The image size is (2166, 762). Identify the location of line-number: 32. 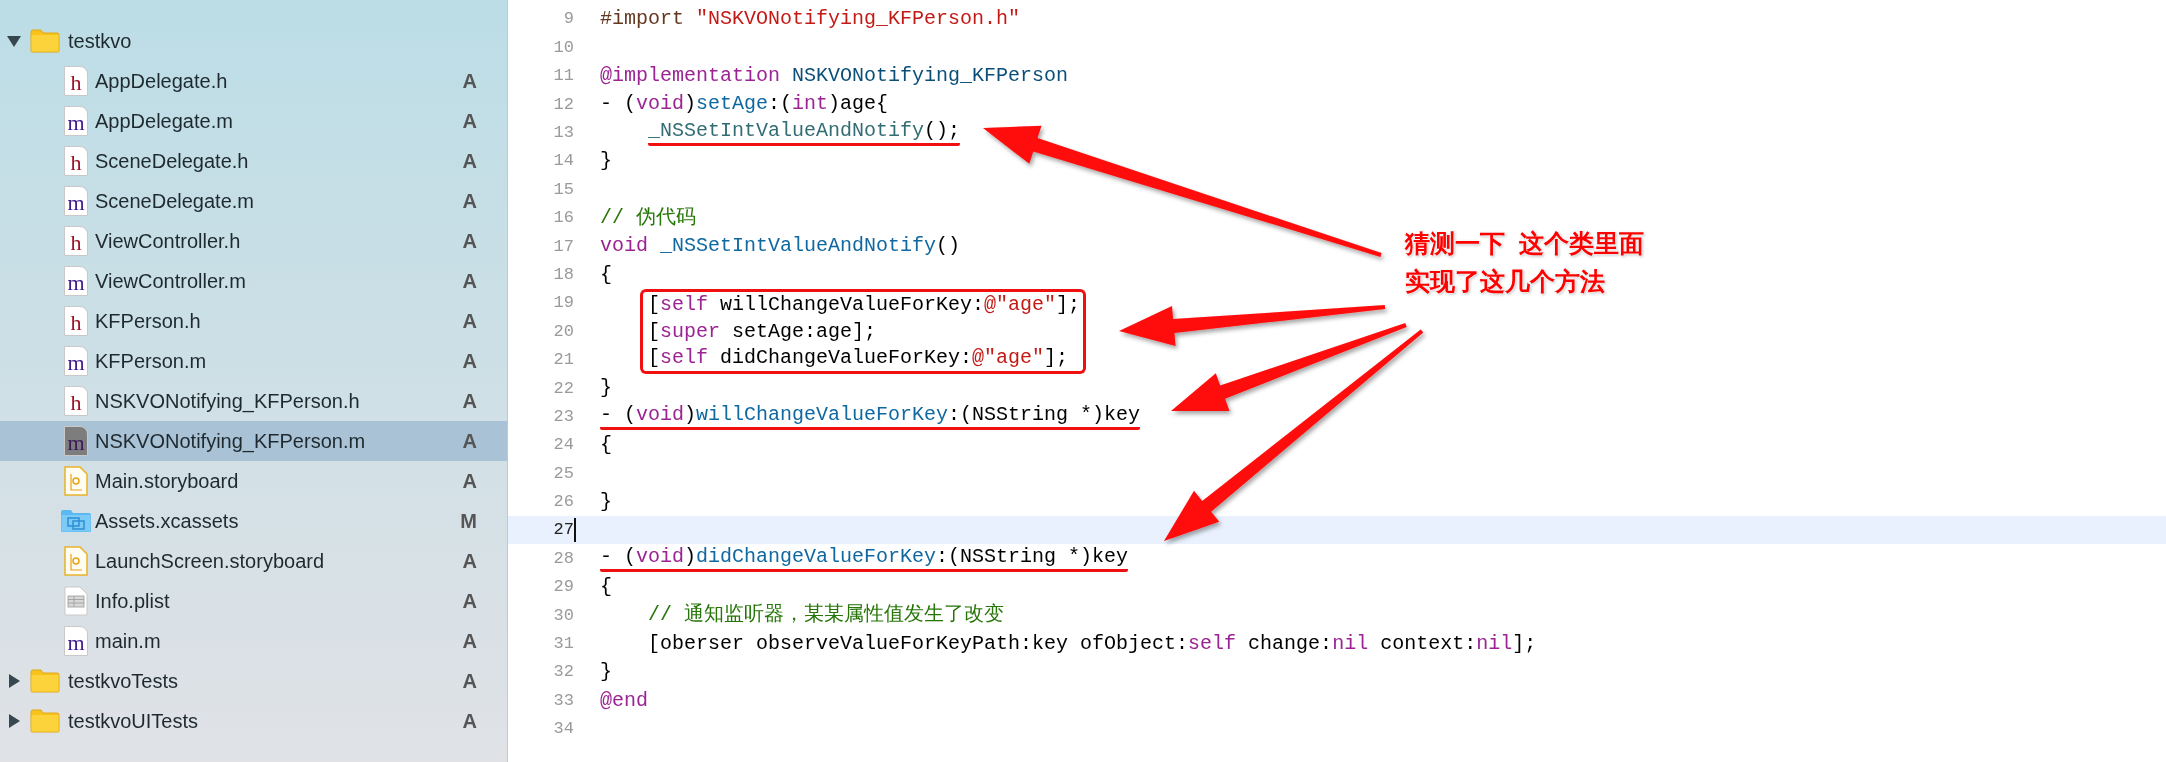
(563, 672).